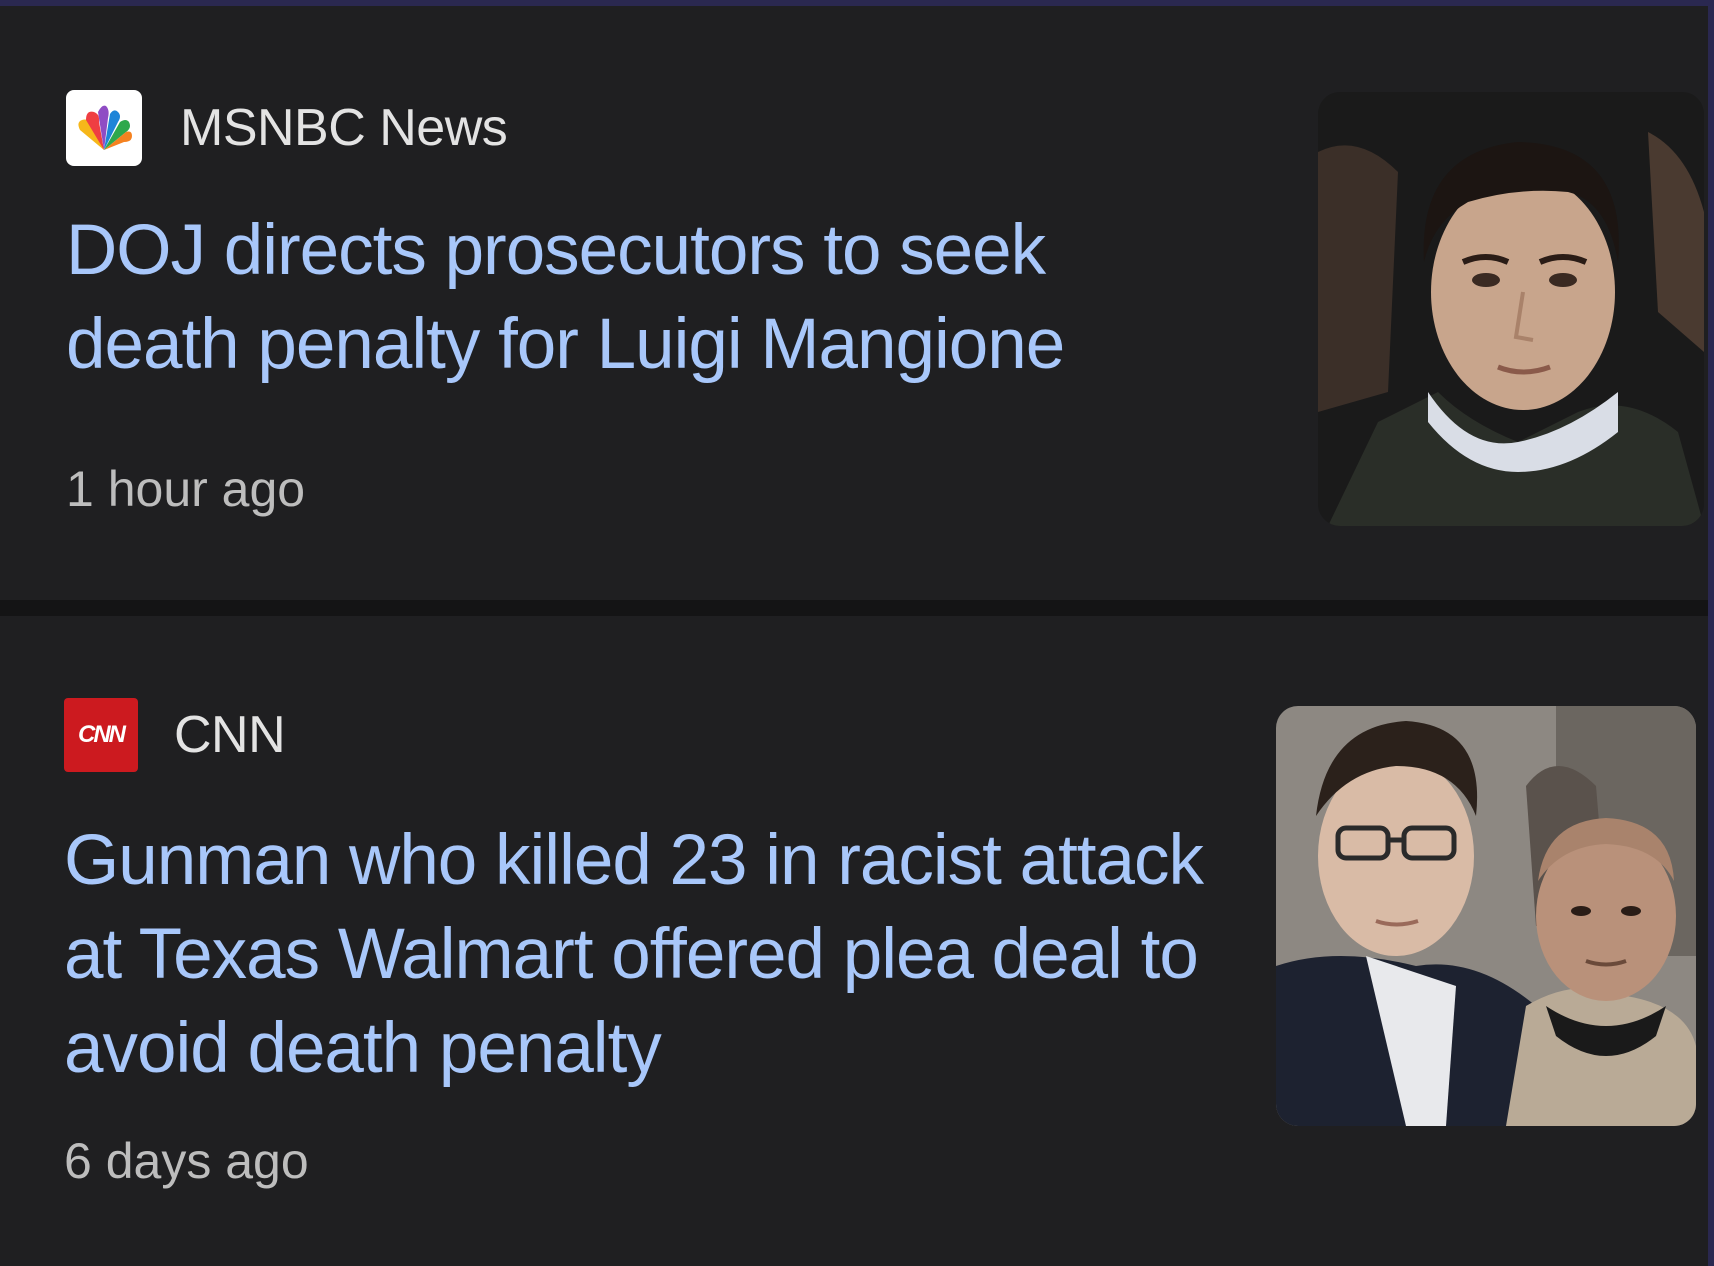 This screenshot has width=1714, height=1266. Describe the element at coordinates (101, 735) in the screenshot. I see `cnn-logo-icon: CNN` at that location.